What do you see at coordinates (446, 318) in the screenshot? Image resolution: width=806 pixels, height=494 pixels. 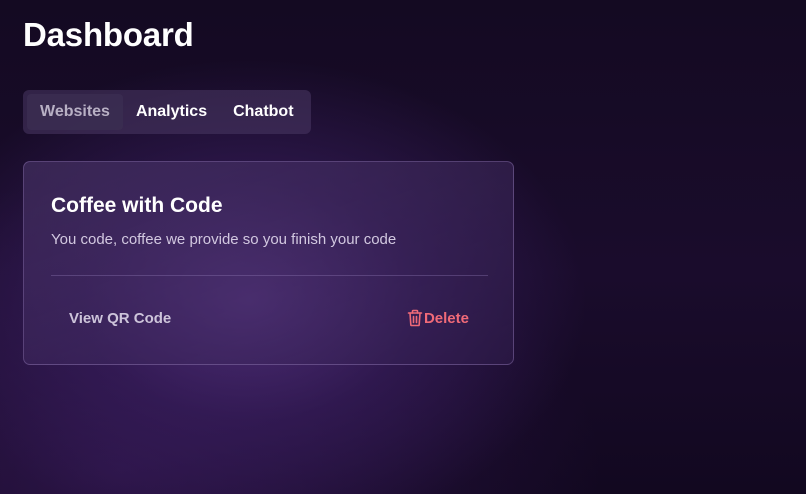 I see `delete-label: Delete` at bounding box center [446, 318].